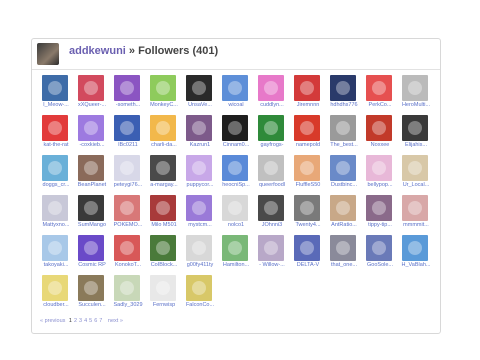  What do you see at coordinates (128, 134) in the screenshot?
I see `follower-item: lBc0211` at bounding box center [128, 134].